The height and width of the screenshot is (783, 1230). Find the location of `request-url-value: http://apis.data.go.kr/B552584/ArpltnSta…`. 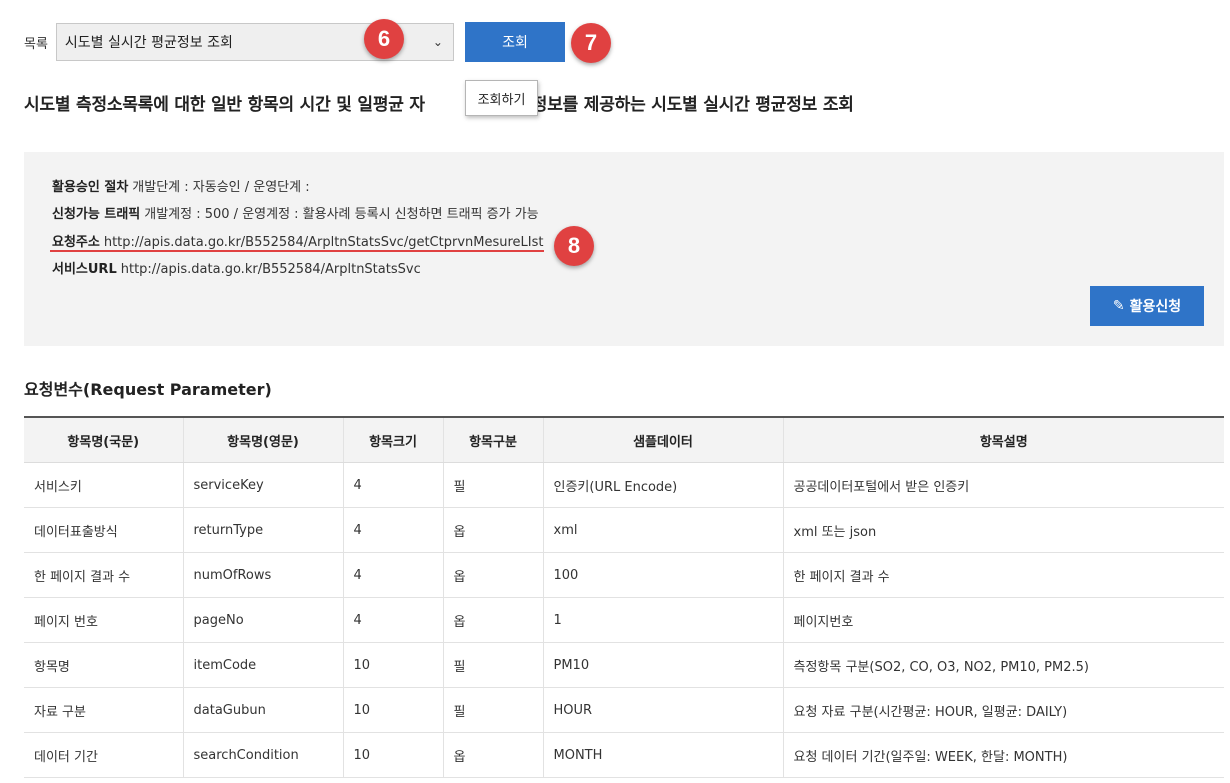

request-url-value: http://apis.data.go.kr/B552584/ArpltnSta… is located at coordinates (323, 242).